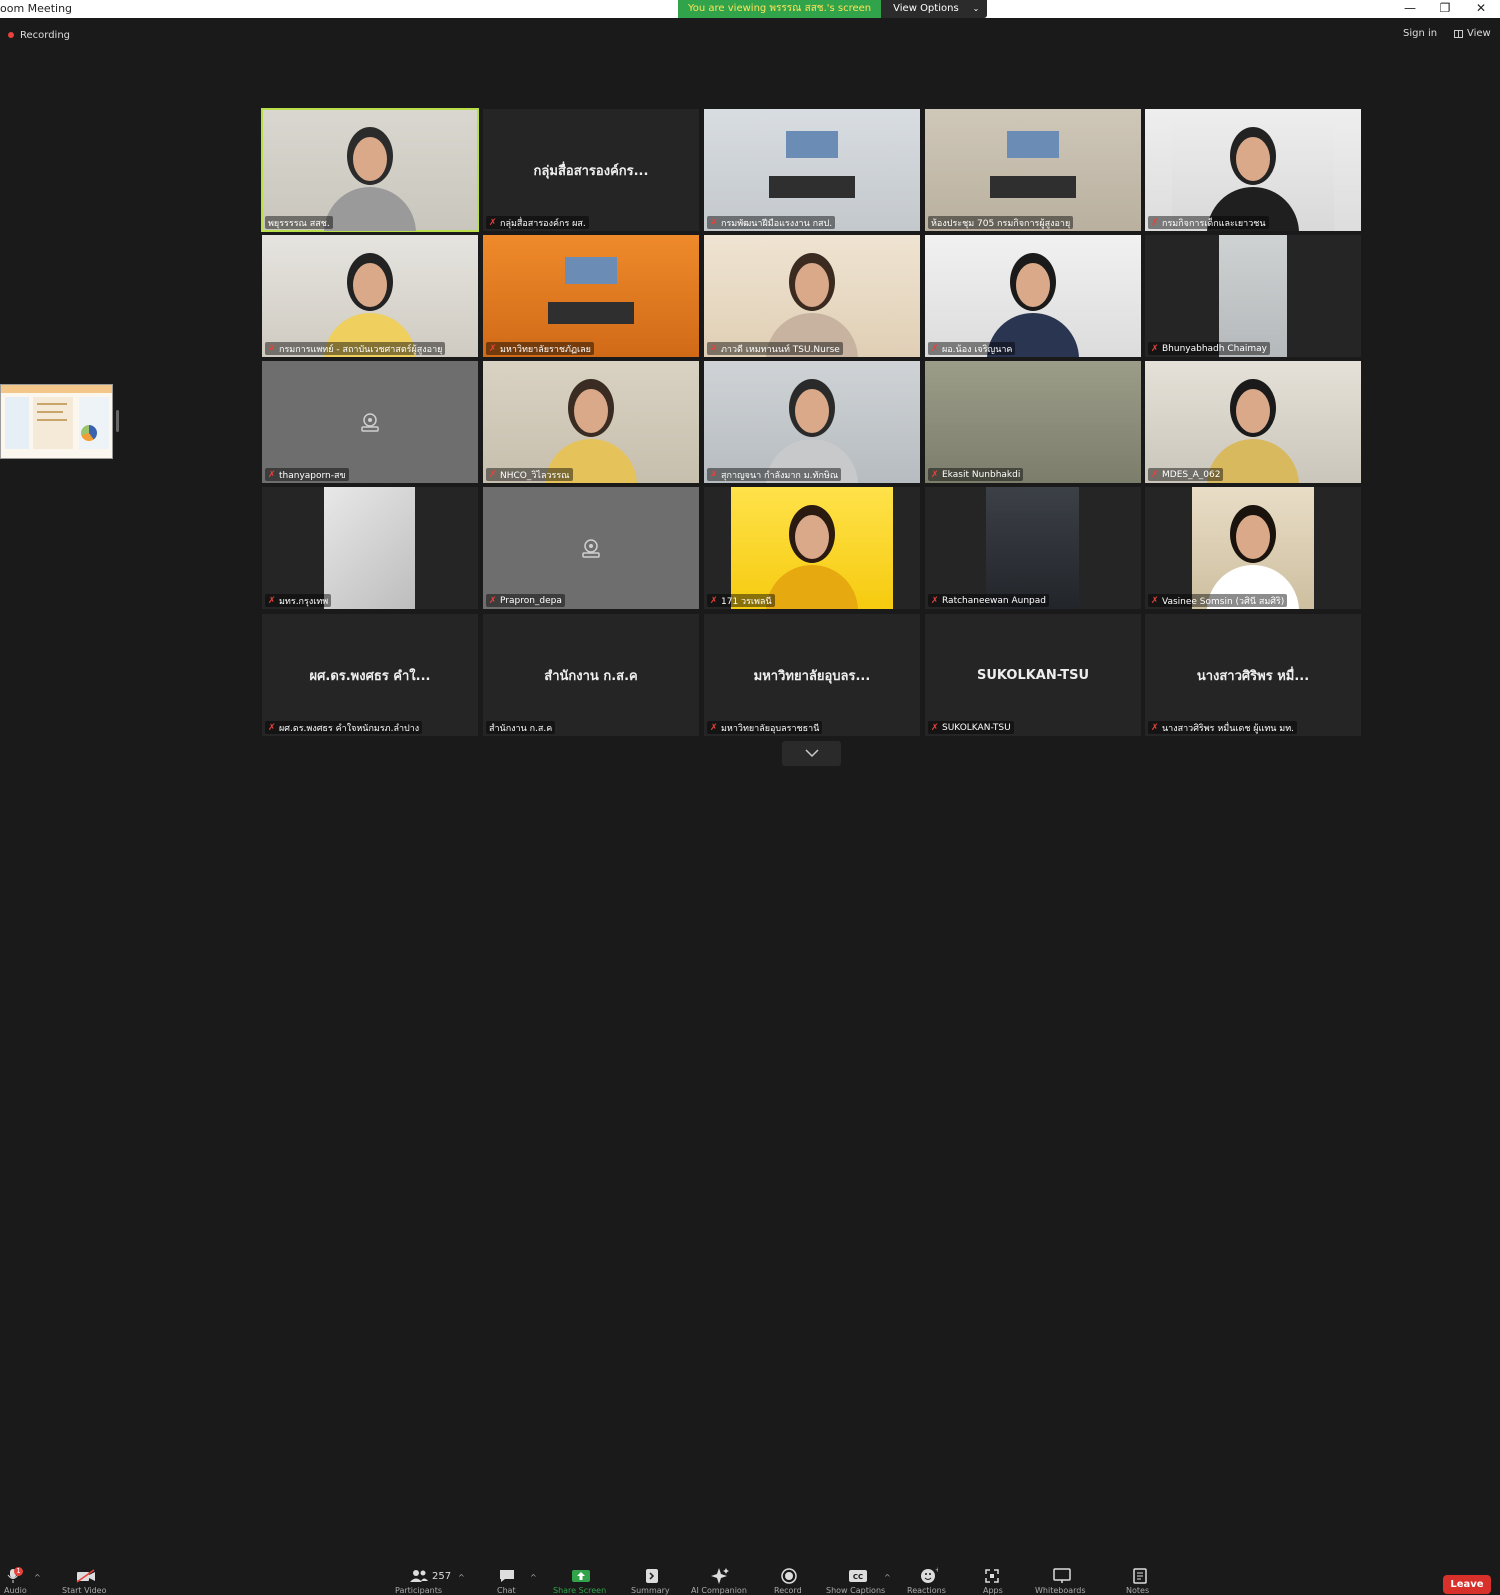  What do you see at coordinates (1410, 9) in the screenshot?
I see `minimize-button: —` at bounding box center [1410, 9].